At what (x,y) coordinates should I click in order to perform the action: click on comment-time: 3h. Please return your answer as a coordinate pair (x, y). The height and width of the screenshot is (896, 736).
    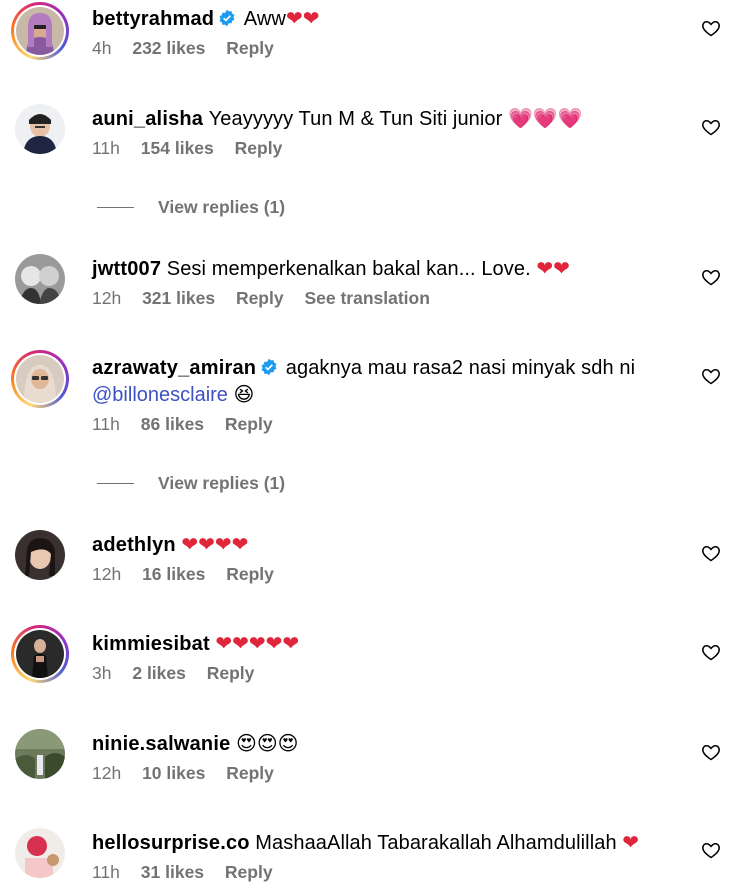
    Looking at the image, I should click on (102, 673).